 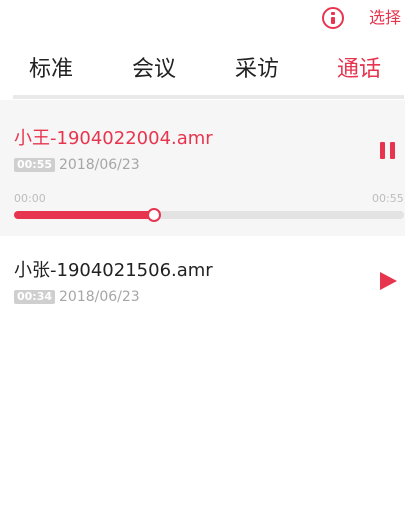 I want to click on progress-fill, so click(x=84, y=215).